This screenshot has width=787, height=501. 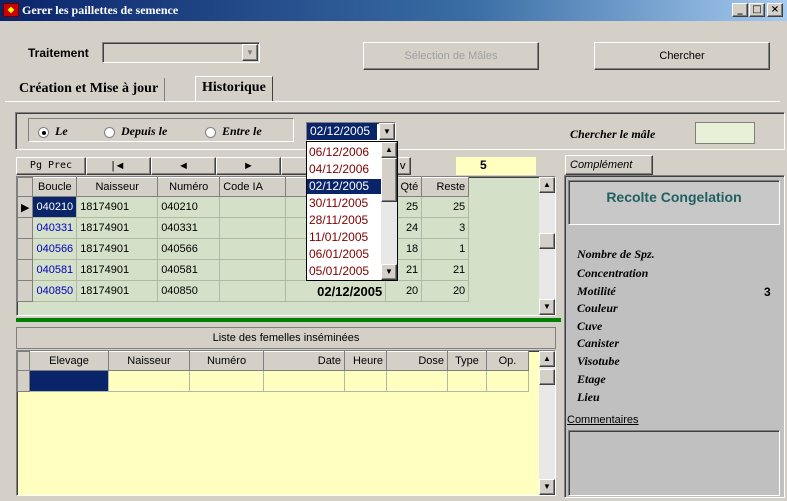 What do you see at coordinates (304, 381) in the screenshot?
I see `cell-date` at bounding box center [304, 381].